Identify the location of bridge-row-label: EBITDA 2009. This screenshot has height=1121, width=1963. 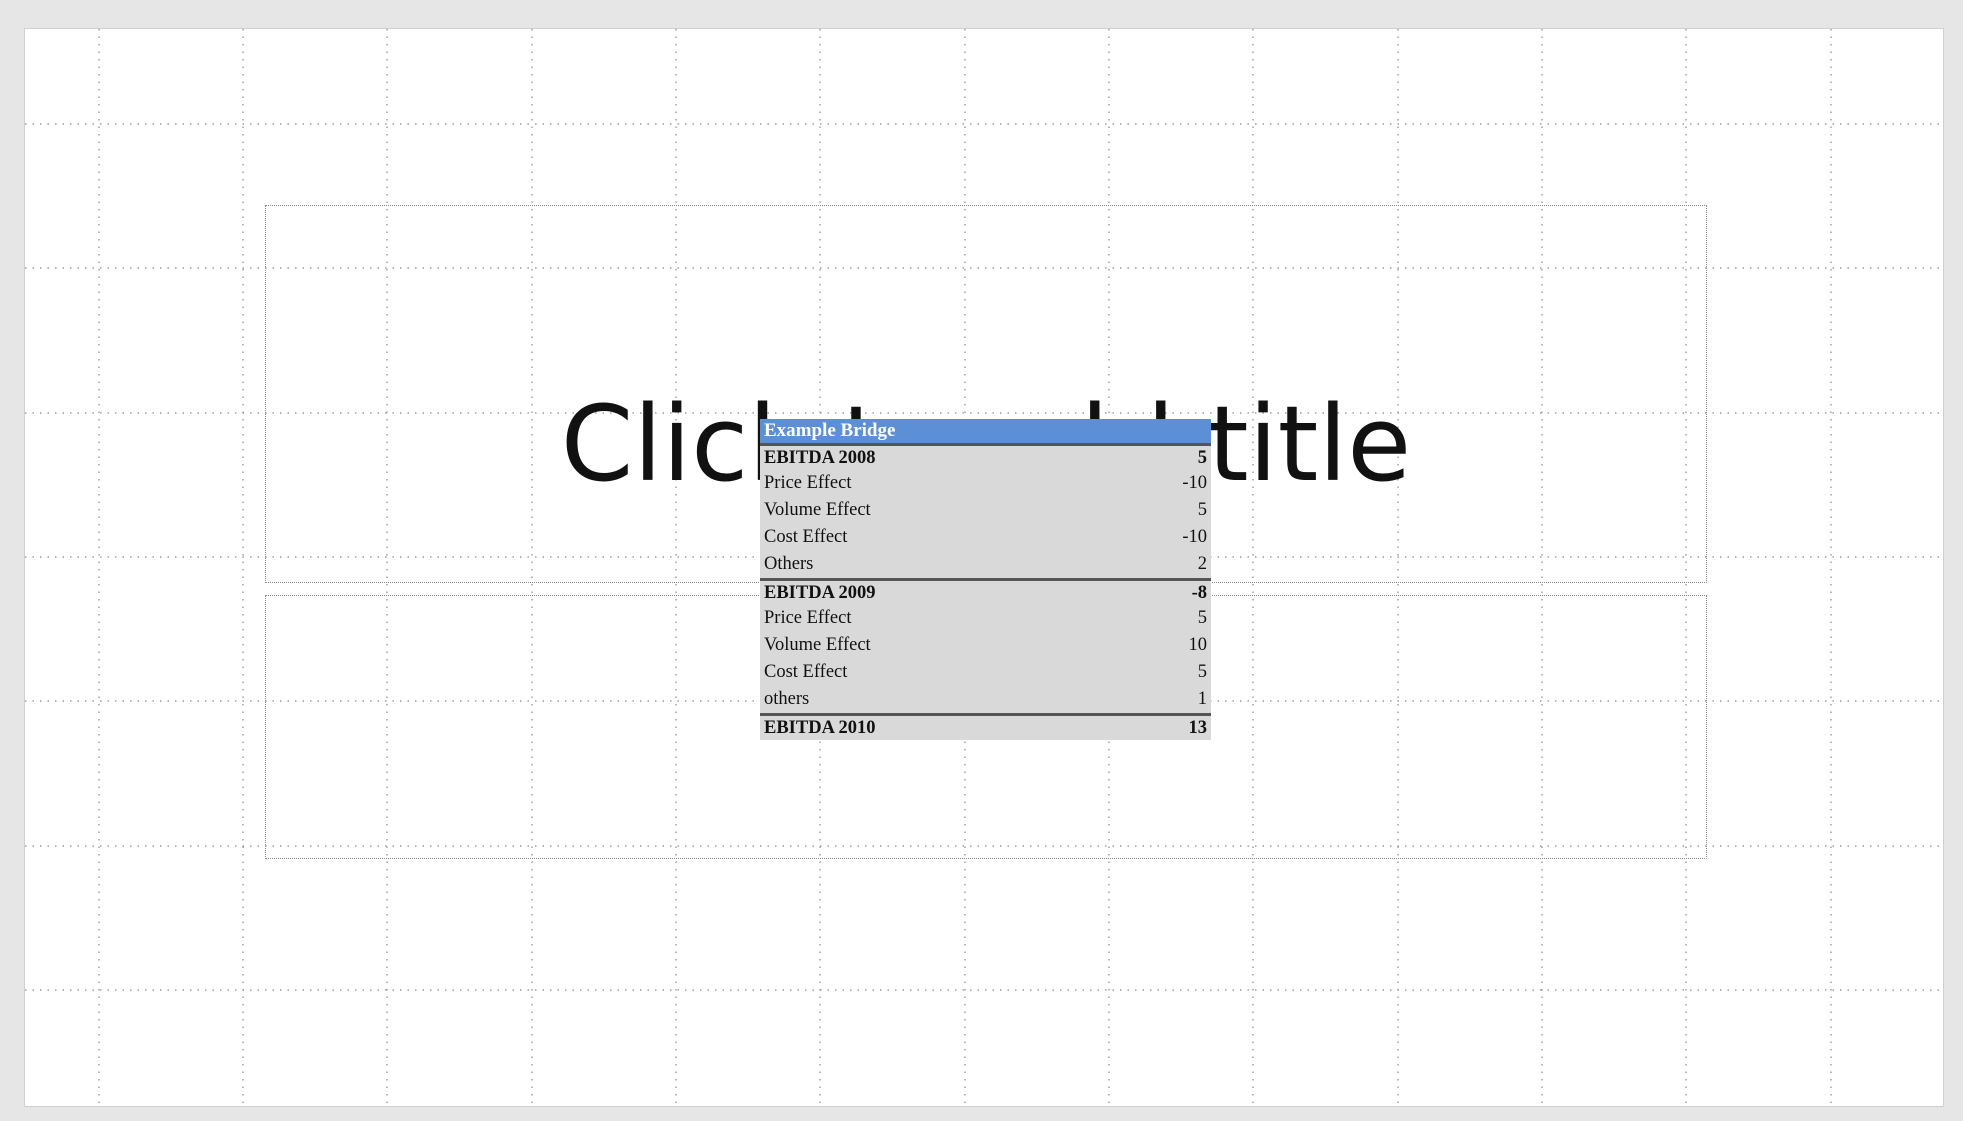
(820, 593).